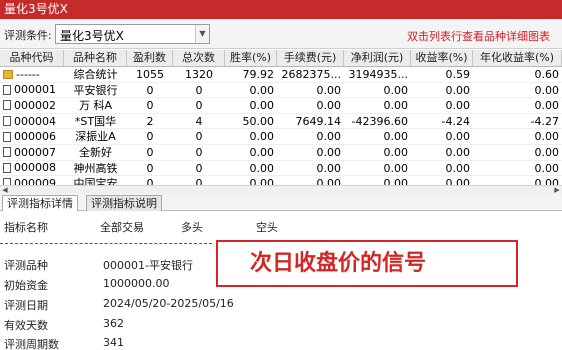 The height and width of the screenshot is (350, 562). What do you see at coordinates (148, 265) in the screenshot?
I see `field-value: 000001-平安银行` at bounding box center [148, 265].